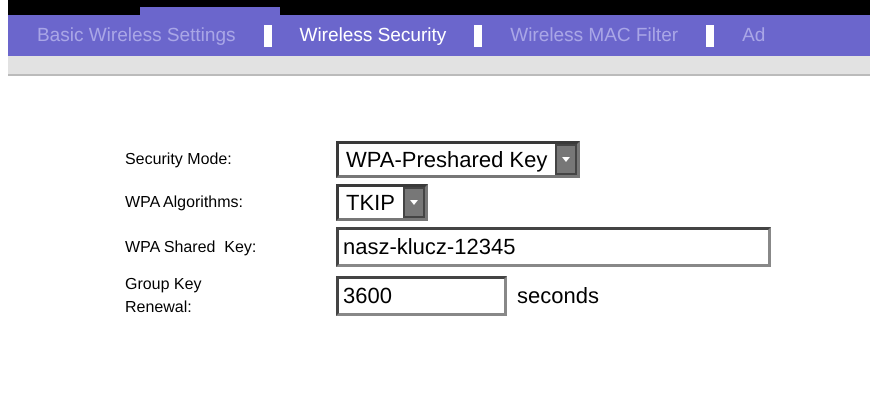  Describe the element at coordinates (421, 296) in the screenshot. I see `input-field: 3600` at that location.